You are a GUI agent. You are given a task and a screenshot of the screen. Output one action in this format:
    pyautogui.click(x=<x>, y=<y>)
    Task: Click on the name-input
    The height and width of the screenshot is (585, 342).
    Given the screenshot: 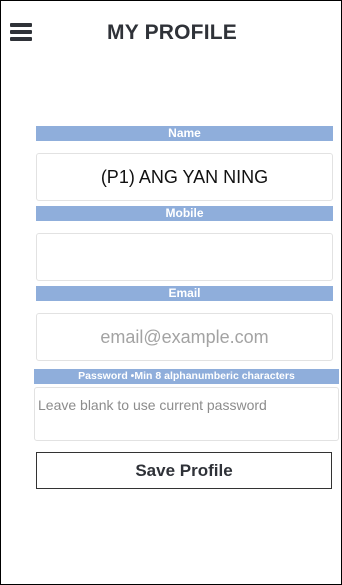 What is the action you would take?
    pyautogui.click(x=184, y=177)
    